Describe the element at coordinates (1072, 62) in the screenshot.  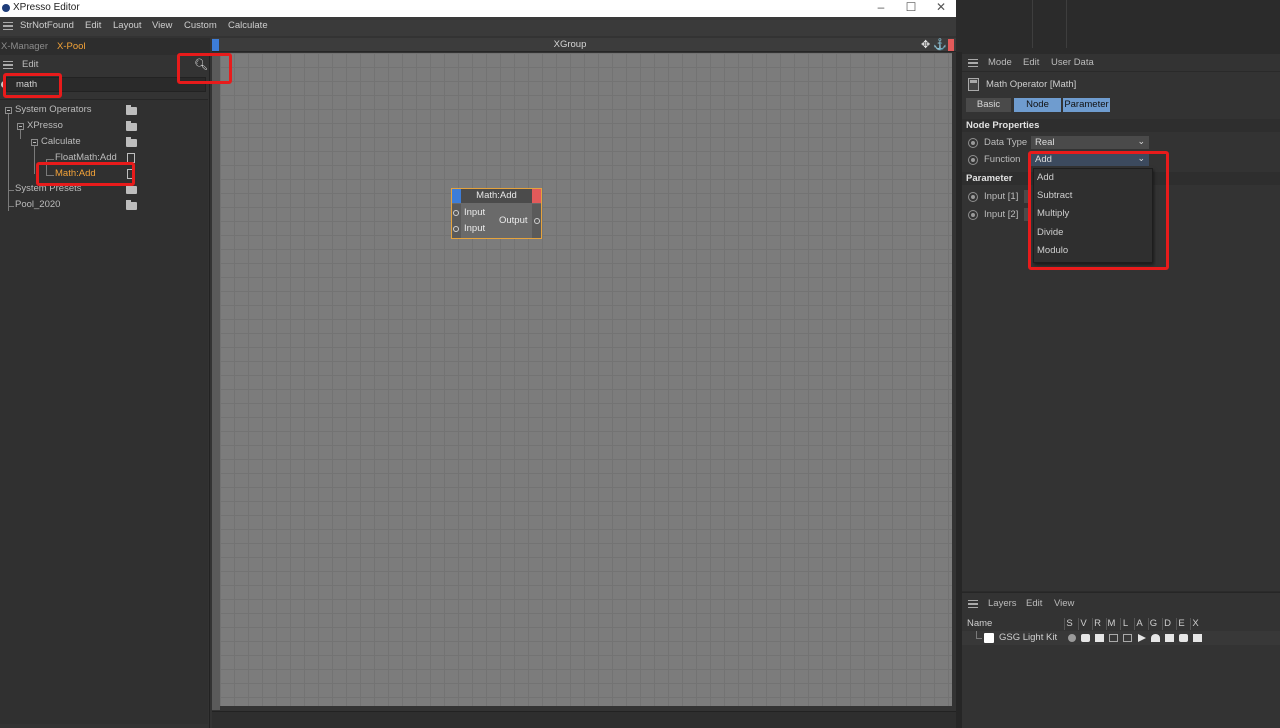
I see `menu-user-data: User Data` at that location.